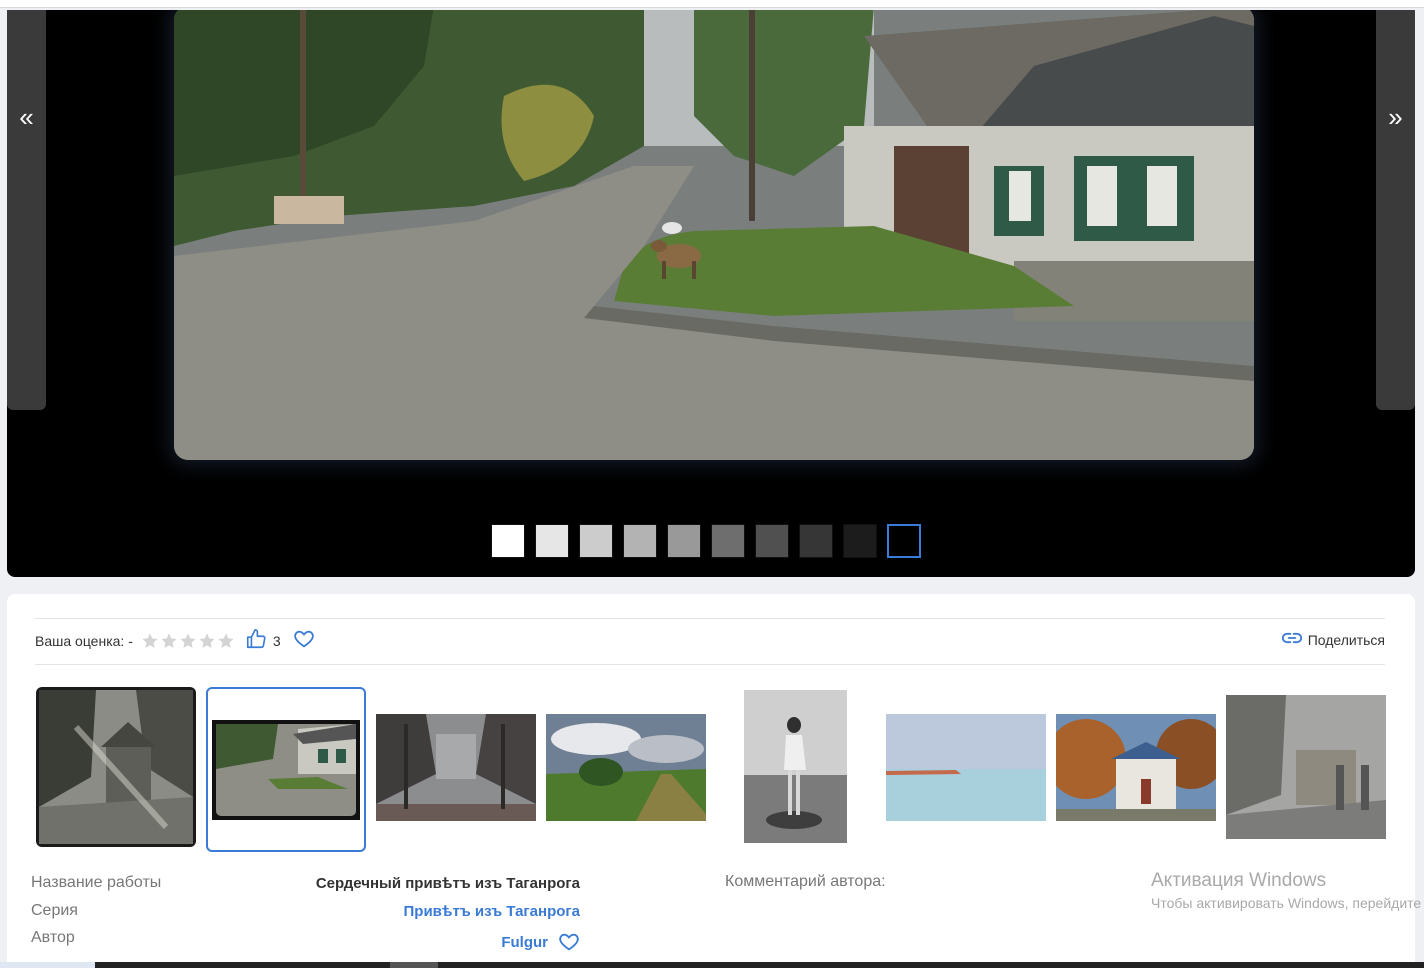 The width and height of the screenshot is (1424, 968). Describe the element at coordinates (712, 4) in the screenshot. I see `browser-top-strip` at that location.